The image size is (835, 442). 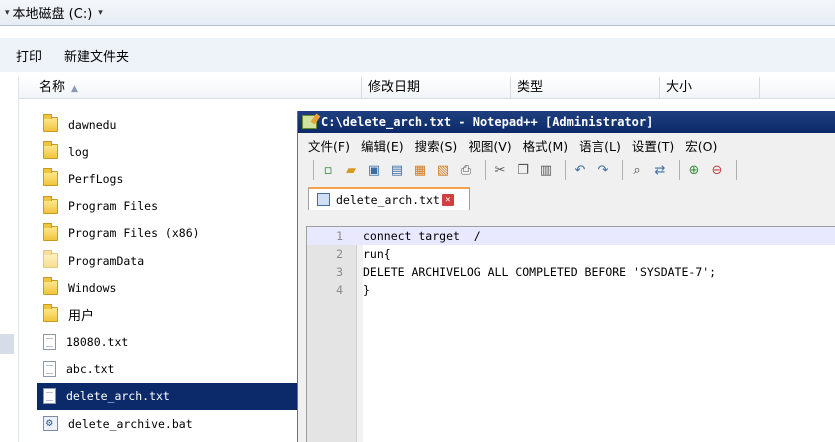 What do you see at coordinates (489, 145) in the screenshot?
I see `menu-view: 视图(V)` at bounding box center [489, 145].